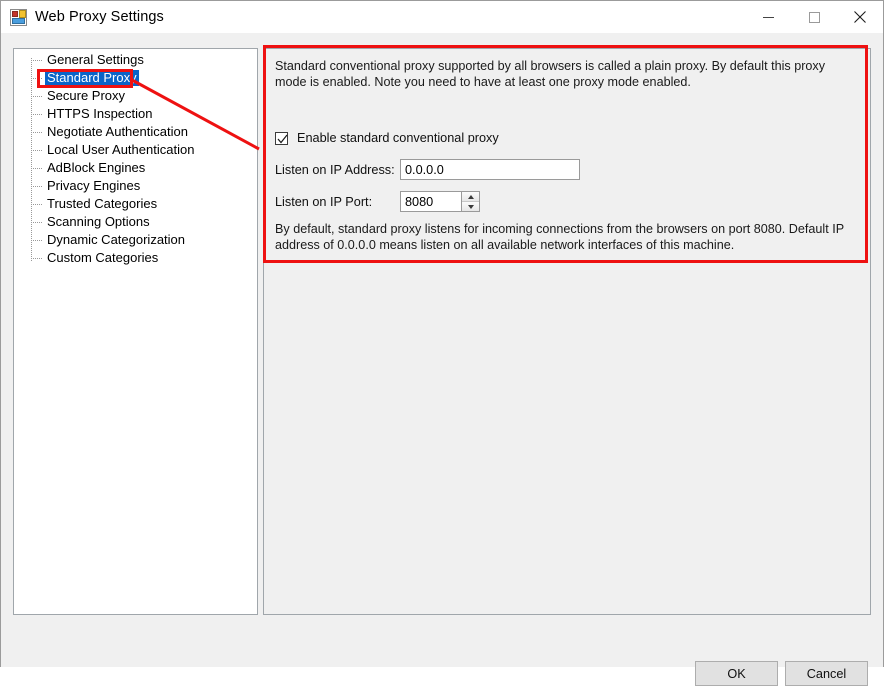 This screenshot has height=686, width=884. I want to click on sidebar-item-dynamic-categorization: Dynamic Categorization, so click(135, 240).